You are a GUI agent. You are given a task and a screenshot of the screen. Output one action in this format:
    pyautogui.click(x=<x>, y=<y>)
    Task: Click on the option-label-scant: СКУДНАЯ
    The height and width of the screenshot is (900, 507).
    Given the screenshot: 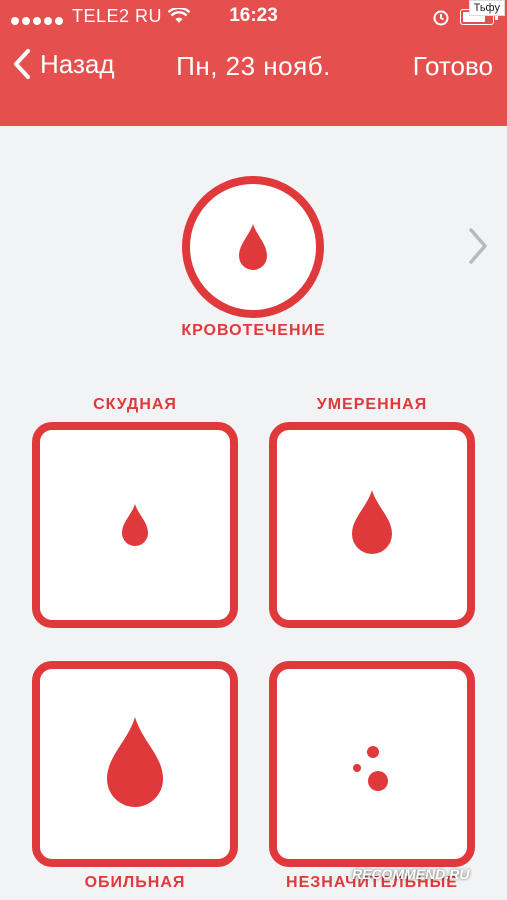 What is the action you would take?
    pyautogui.click(x=135, y=404)
    